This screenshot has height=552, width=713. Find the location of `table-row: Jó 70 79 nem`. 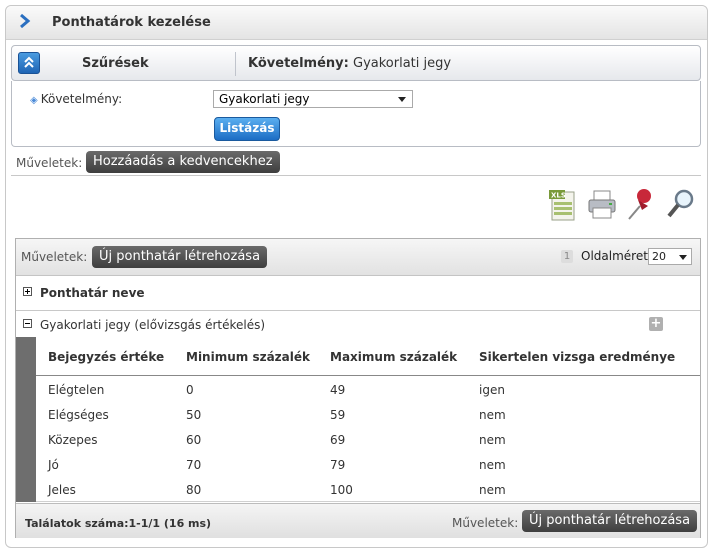

table-row: Jó 70 79 nem is located at coordinates (368, 464).